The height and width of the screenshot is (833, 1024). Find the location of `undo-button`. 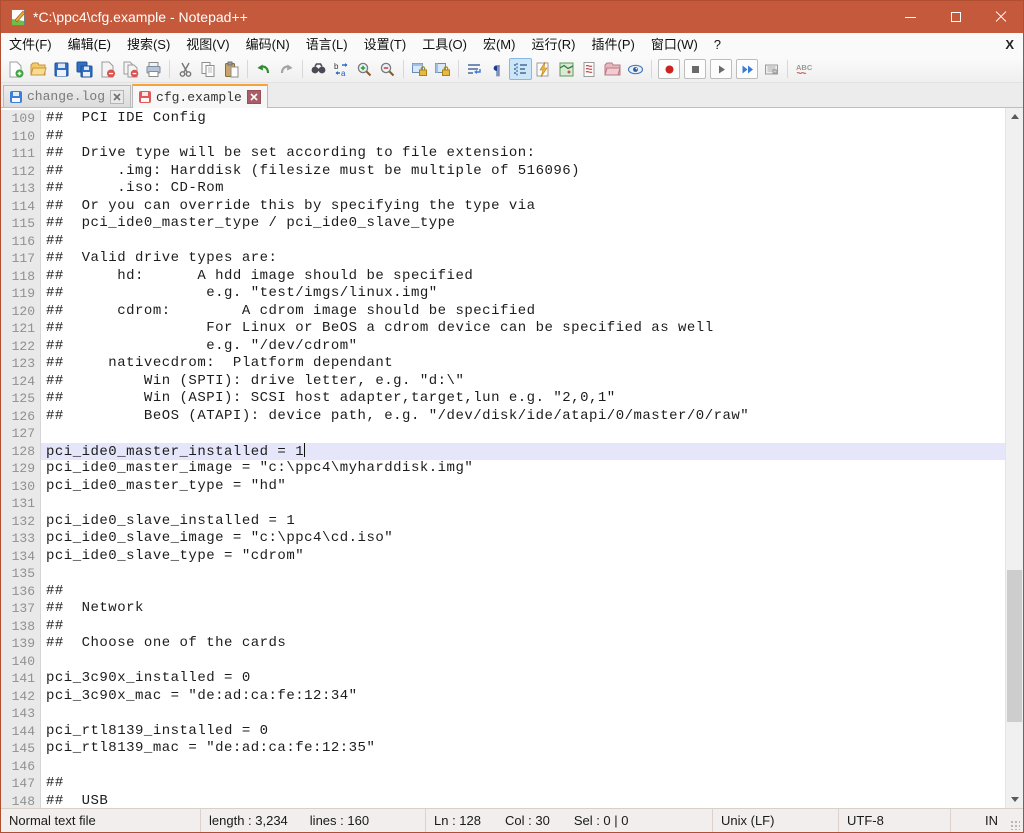

undo-button is located at coordinates (263, 69).